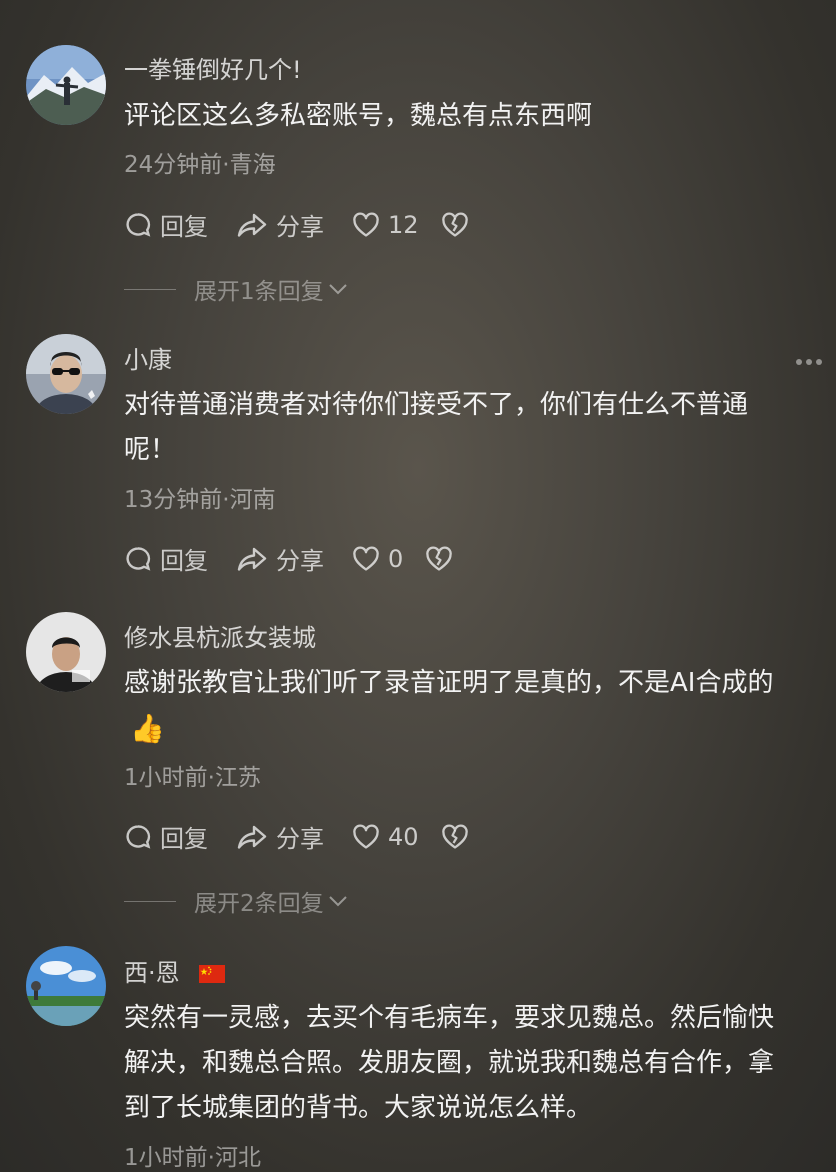  I want to click on comment-actions: 回复 分享 12, so click(314, 224).